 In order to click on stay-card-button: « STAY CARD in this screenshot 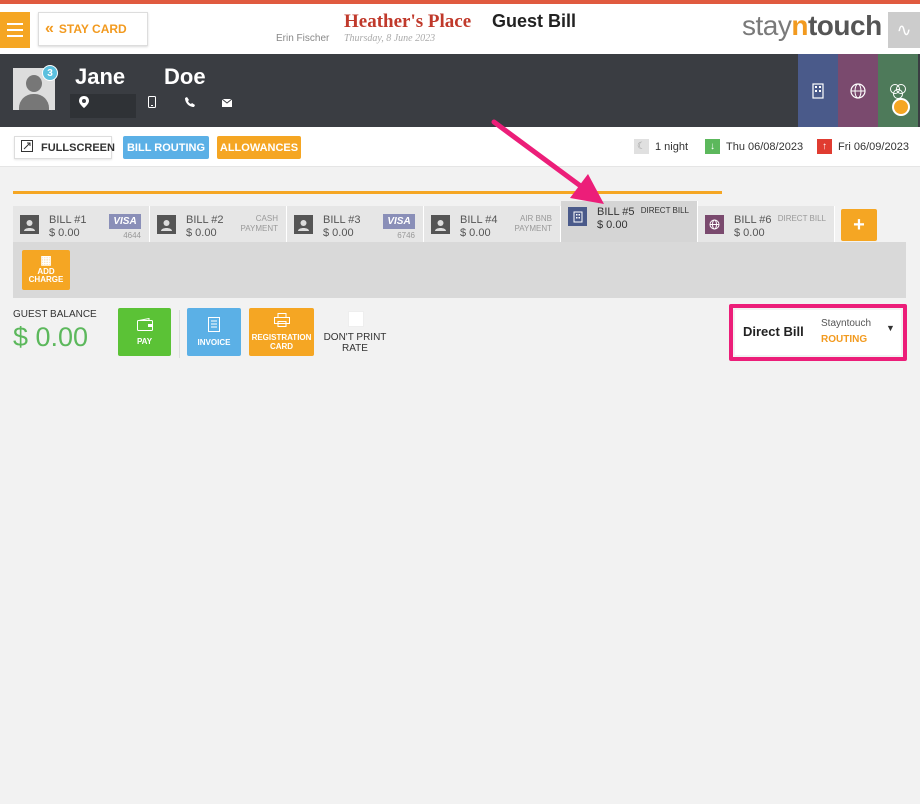, I will do `click(93, 29)`.